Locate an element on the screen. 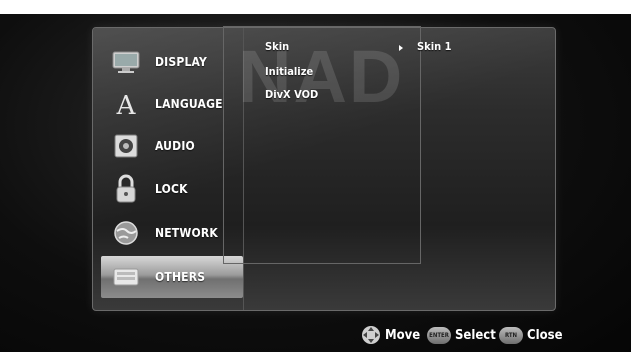  hint-select: ENTER Select is located at coordinates (461, 335).